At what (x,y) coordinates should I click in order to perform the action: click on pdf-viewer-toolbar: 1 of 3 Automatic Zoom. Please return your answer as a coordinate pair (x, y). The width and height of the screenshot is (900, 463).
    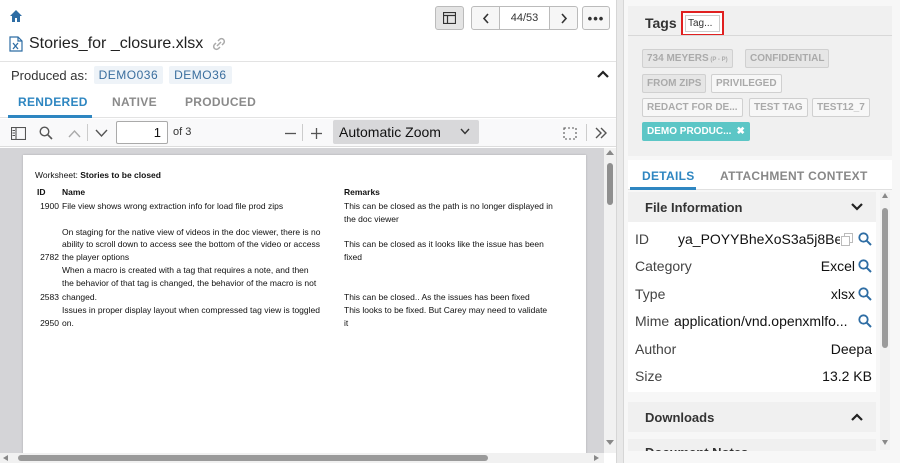
    Looking at the image, I should click on (308, 133).